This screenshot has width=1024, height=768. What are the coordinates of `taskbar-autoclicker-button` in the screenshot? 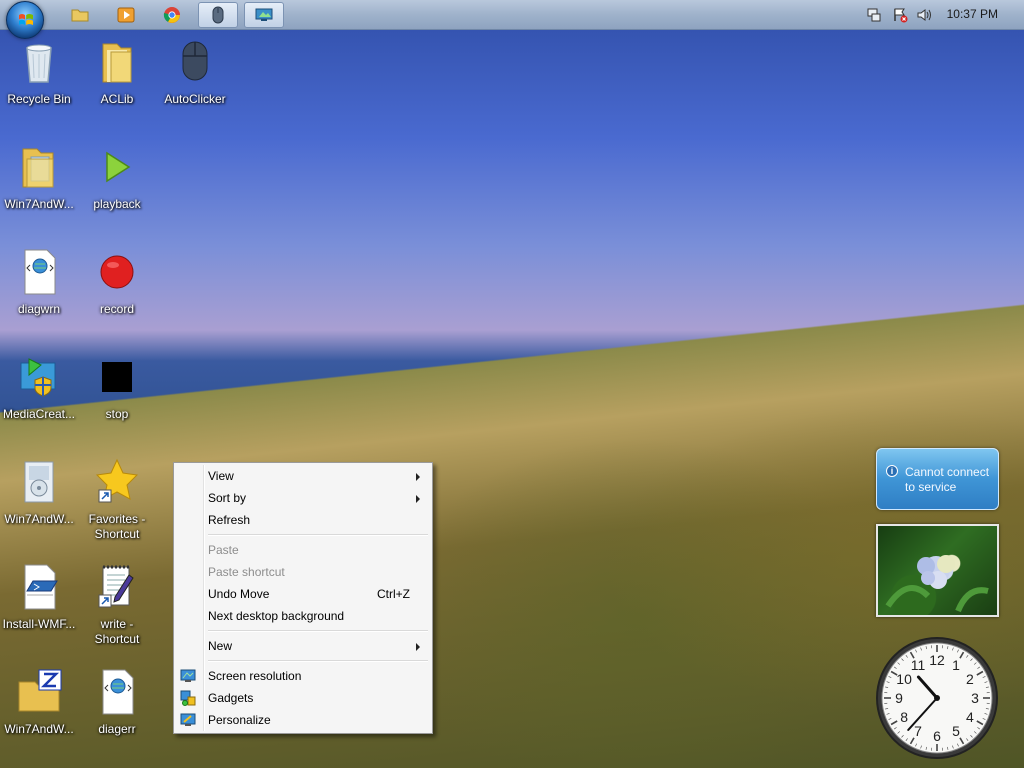 It's located at (218, 15).